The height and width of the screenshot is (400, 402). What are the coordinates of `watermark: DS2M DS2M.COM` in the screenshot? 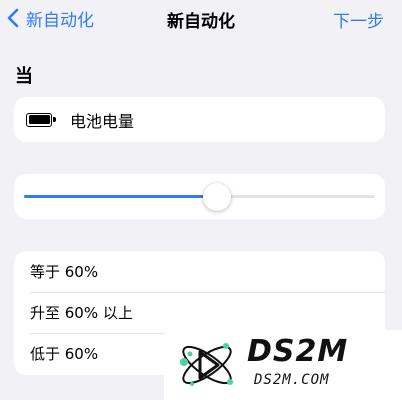 It's located at (283, 365).